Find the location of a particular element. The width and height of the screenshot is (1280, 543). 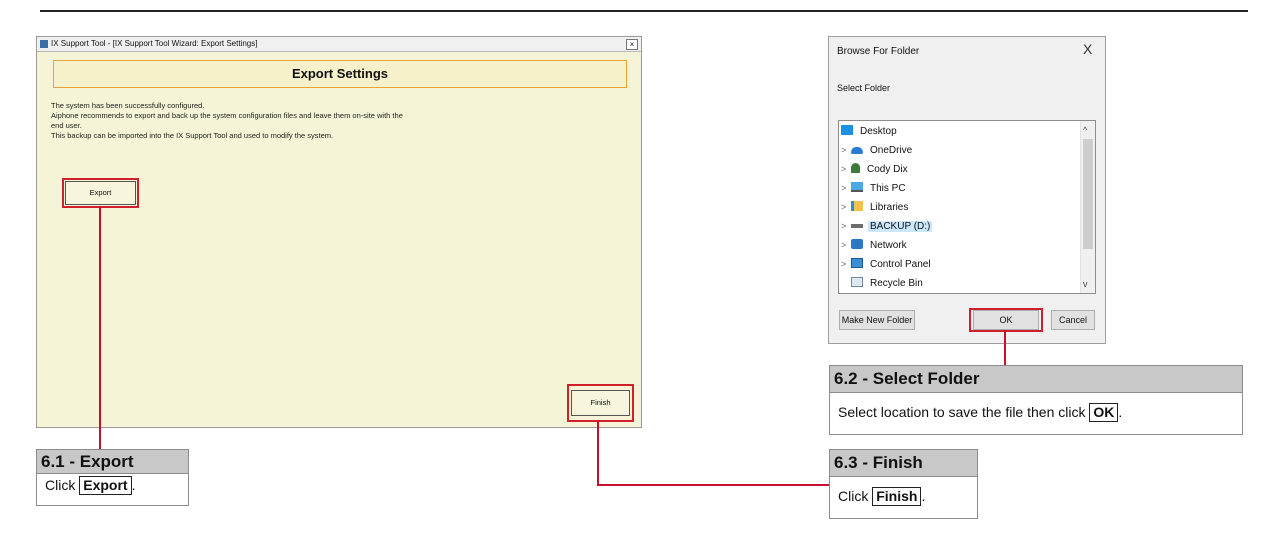

tree-scrollbar: ^ v is located at coordinates (1087, 207).